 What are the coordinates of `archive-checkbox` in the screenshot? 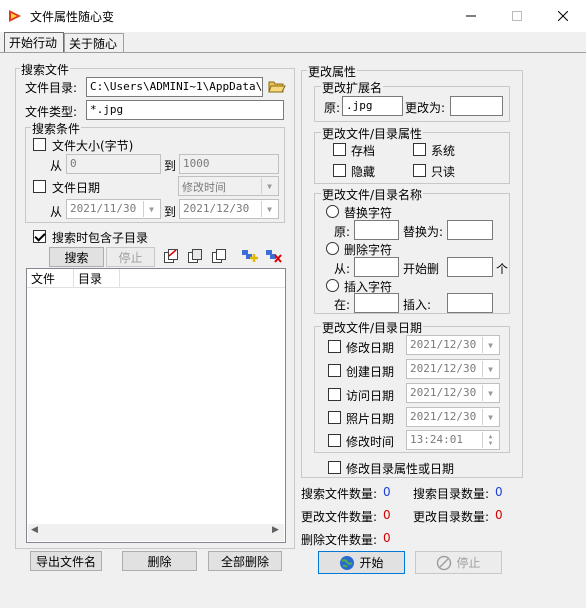 It's located at (339, 149).